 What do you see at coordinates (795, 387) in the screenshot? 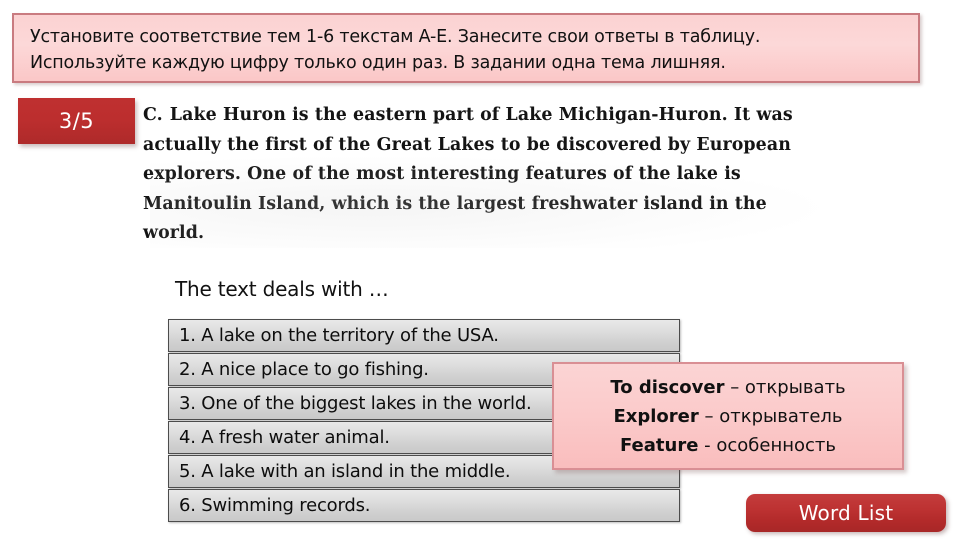
I see `vocabulary-translation: открывать` at bounding box center [795, 387].